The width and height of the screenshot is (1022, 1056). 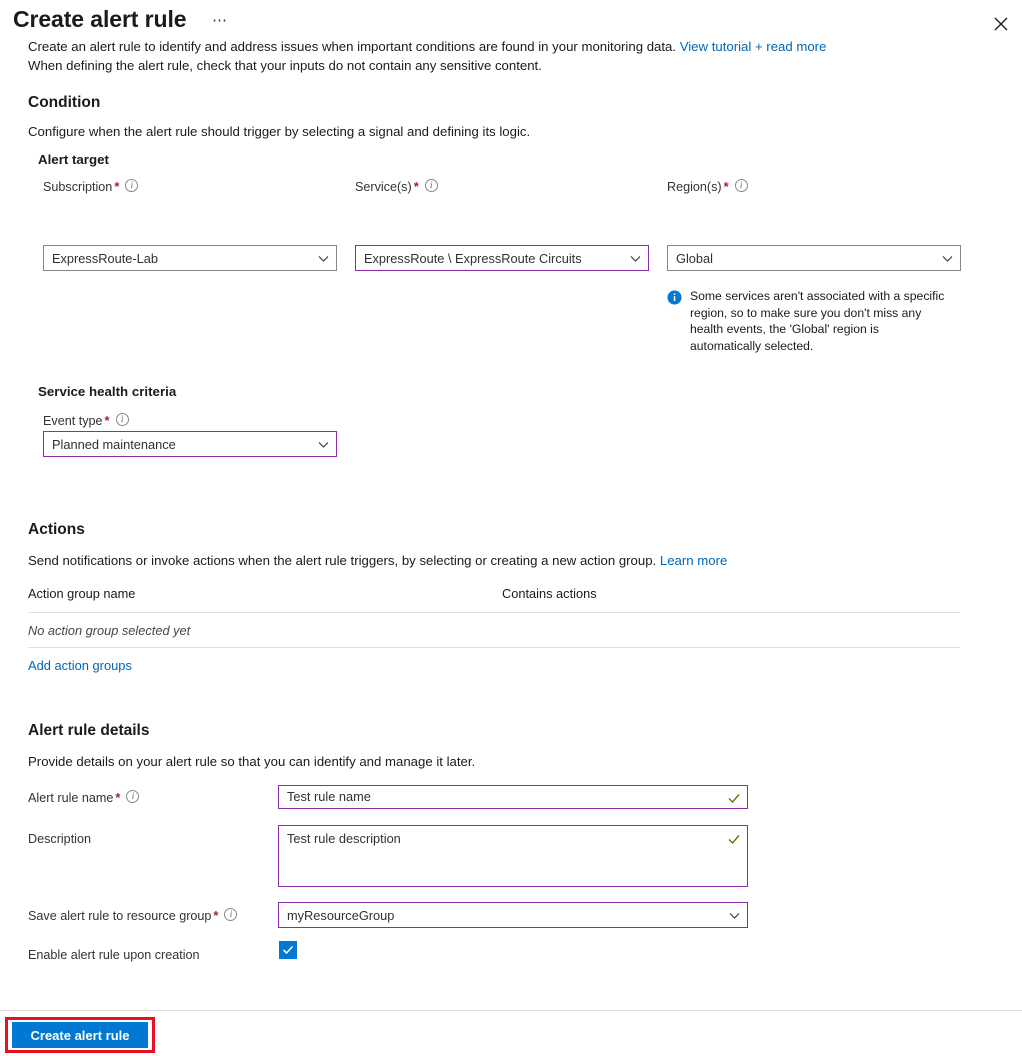 I want to click on service-health-criteria-title: Service health criteria, so click(x=107, y=391).